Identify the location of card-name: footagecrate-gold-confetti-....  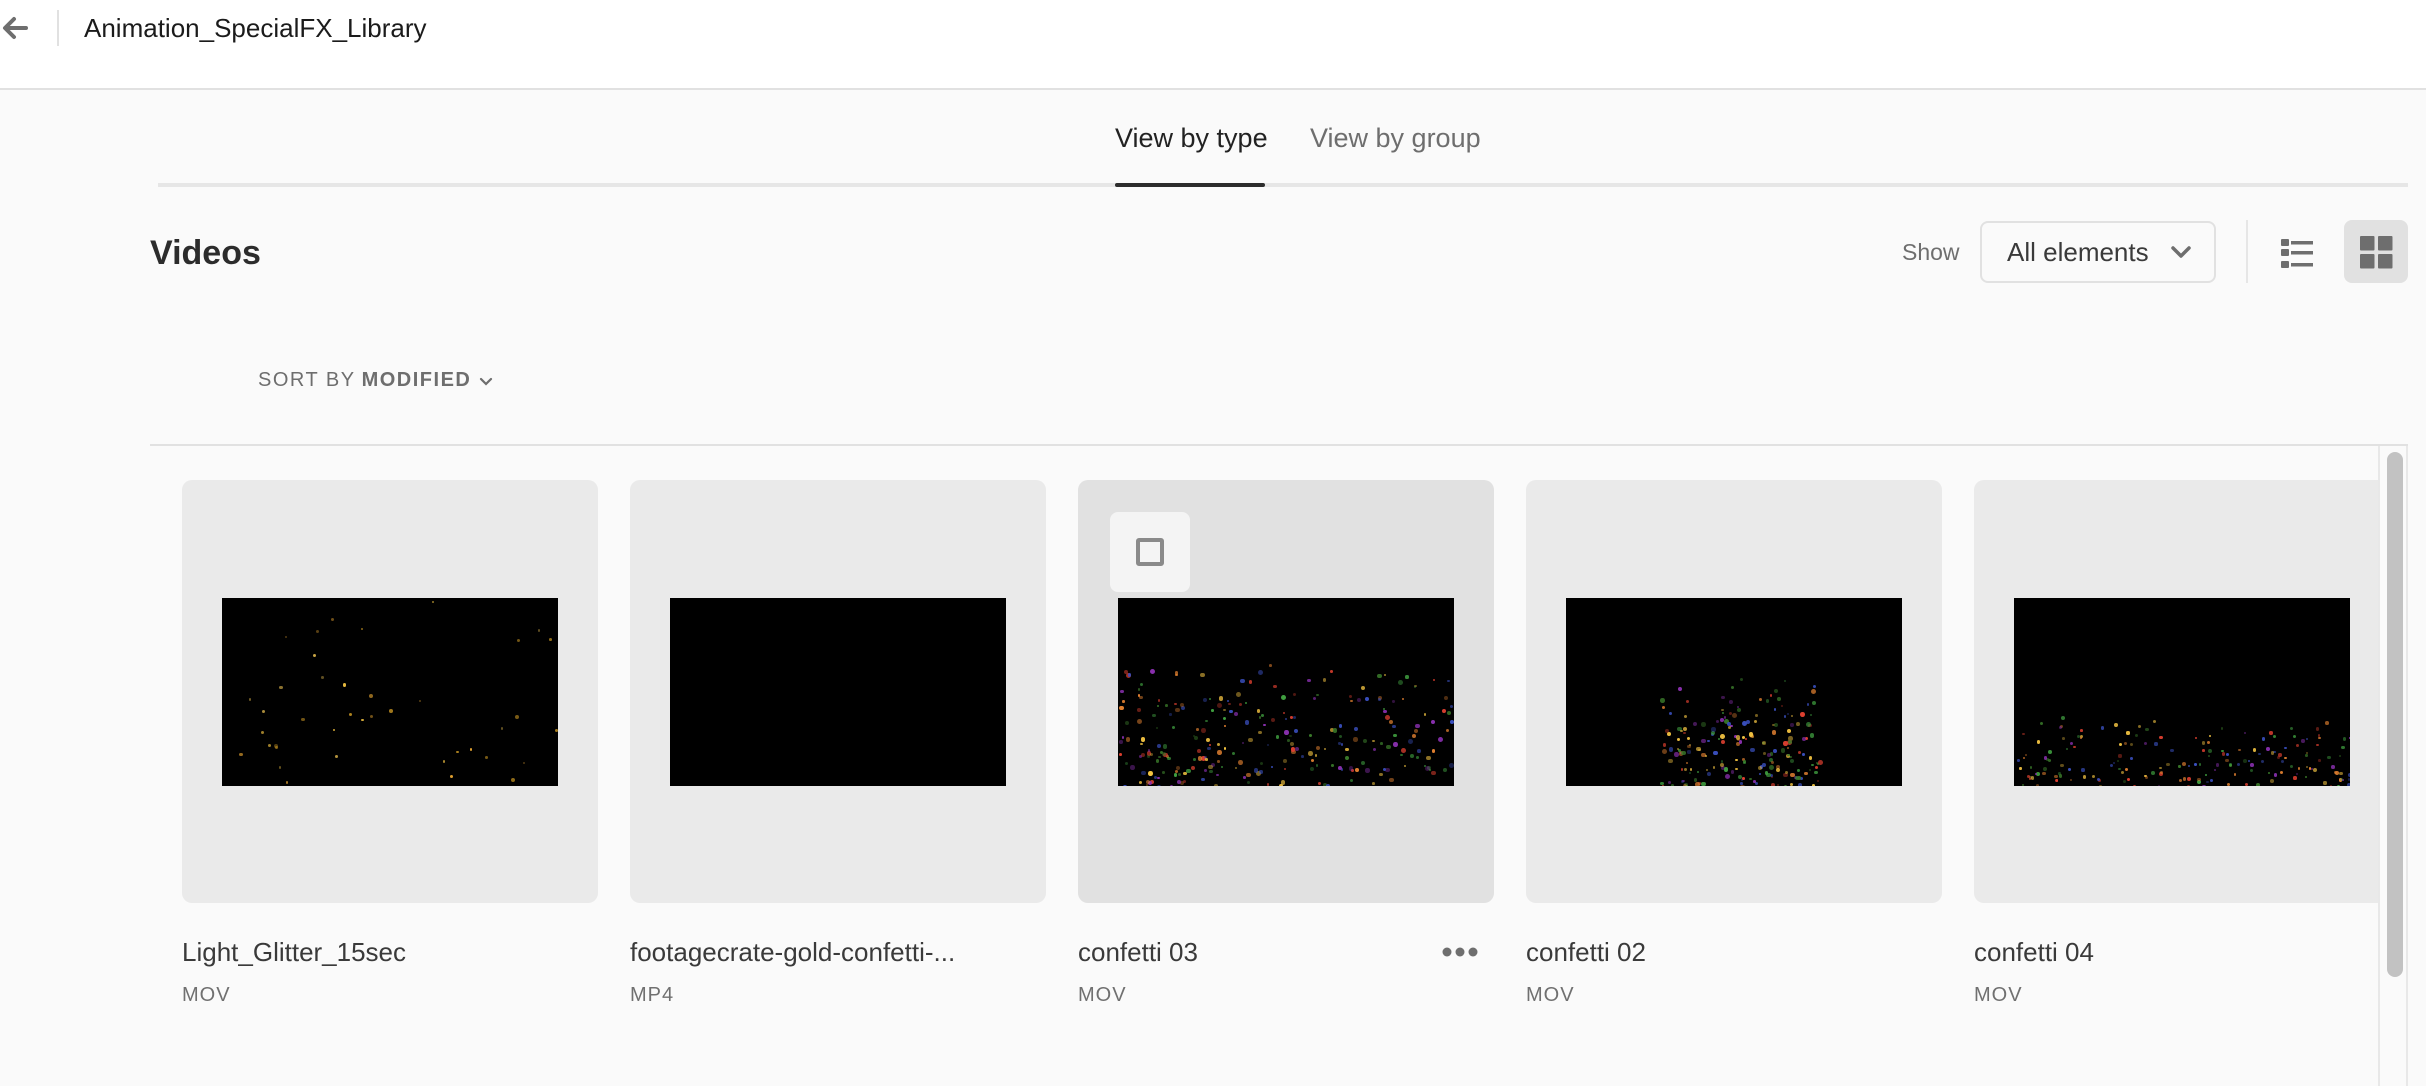
(792, 952).